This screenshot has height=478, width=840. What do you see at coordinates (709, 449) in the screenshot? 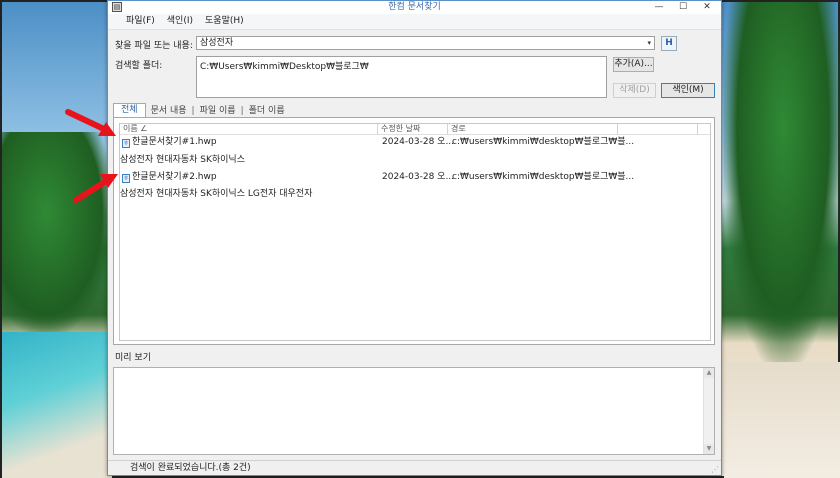
I see `scroll-down-icon: ▼` at bounding box center [709, 449].